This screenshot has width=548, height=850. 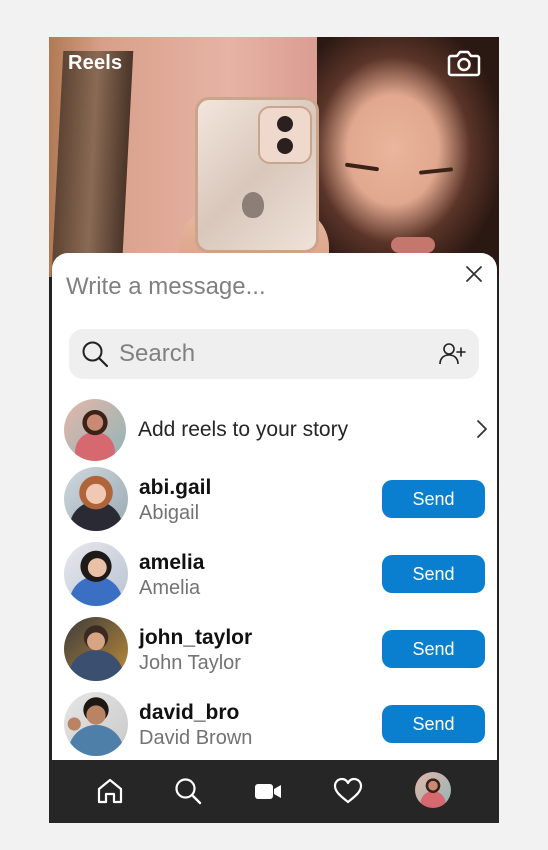 What do you see at coordinates (95, 430) in the screenshot?
I see `story-avatar` at bounding box center [95, 430].